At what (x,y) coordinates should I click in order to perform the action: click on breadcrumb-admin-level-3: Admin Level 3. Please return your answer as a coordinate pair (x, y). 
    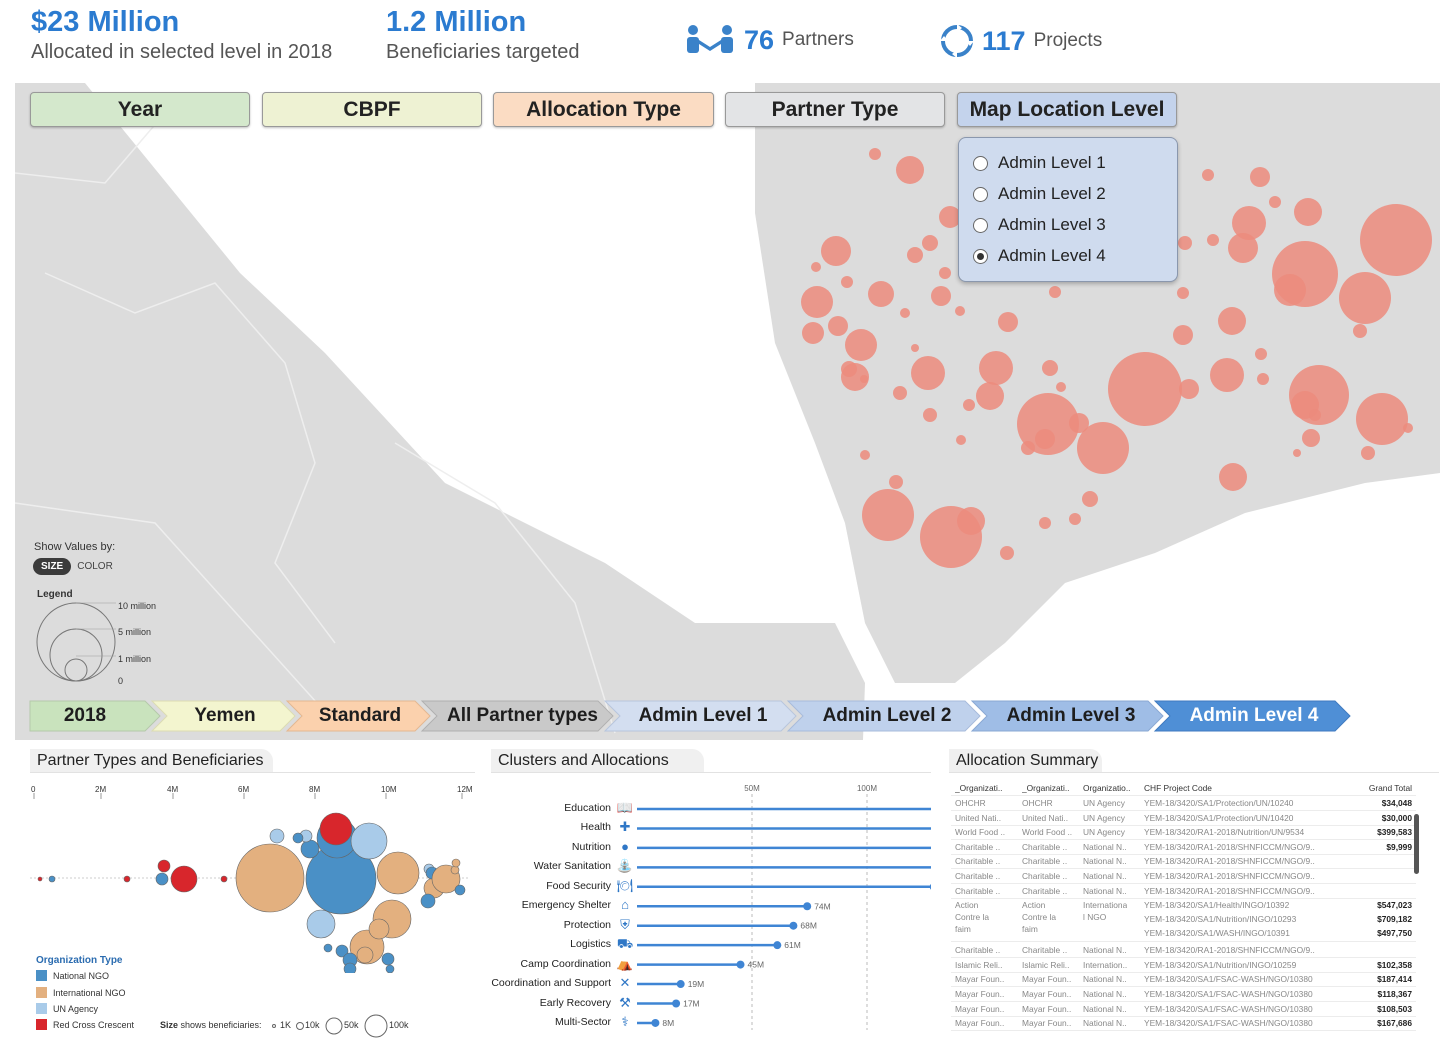
    Looking at the image, I should click on (1071, 716).